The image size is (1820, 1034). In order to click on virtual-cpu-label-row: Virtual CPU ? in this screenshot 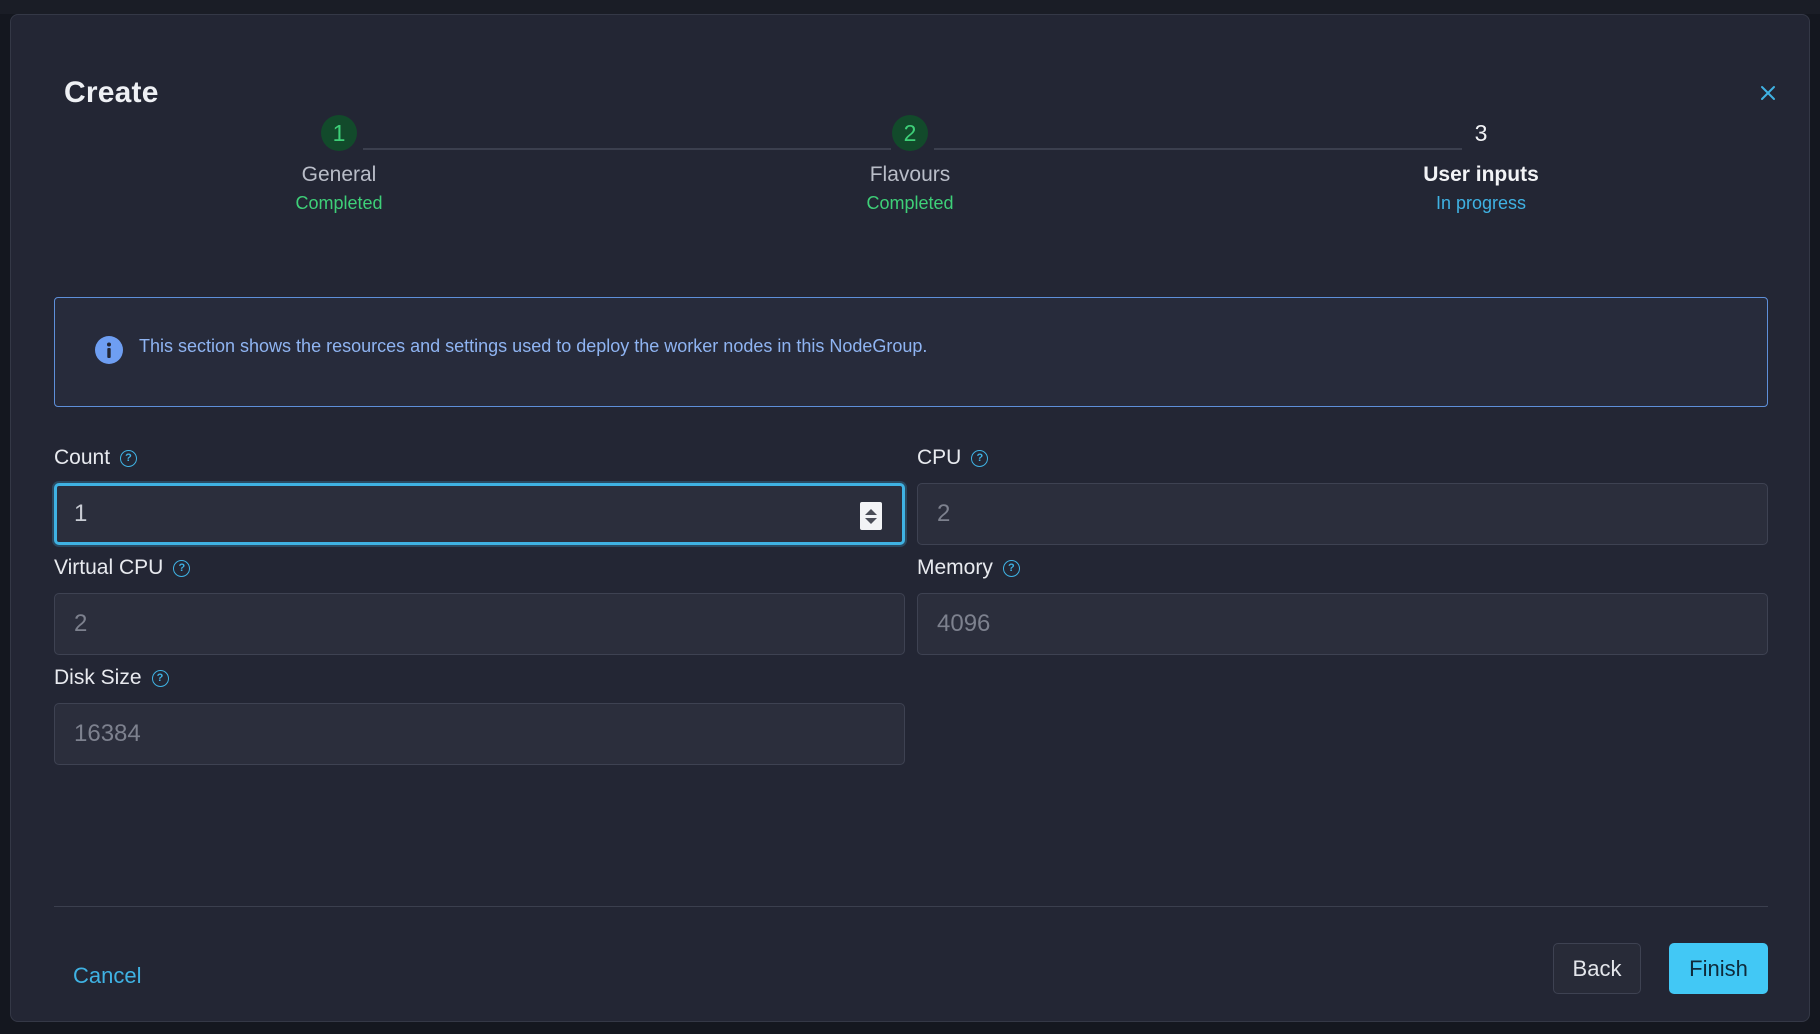, I will do `click(479, 568)`.